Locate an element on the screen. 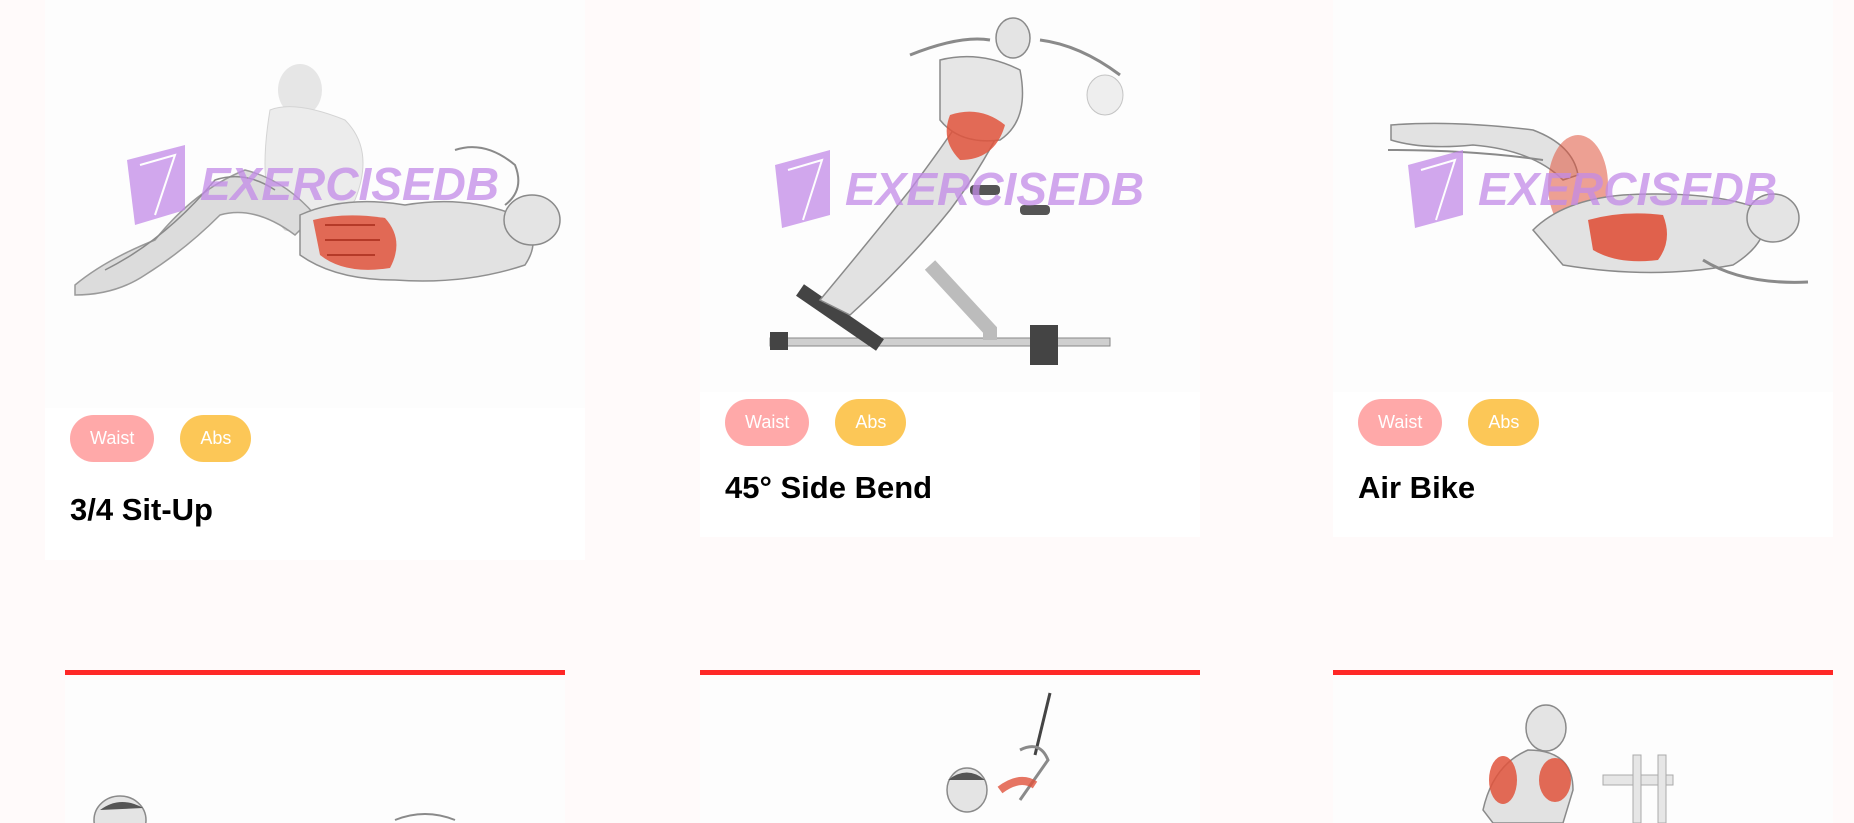  cable-exercise-illustration-icon is located at coordinates (999, 752).